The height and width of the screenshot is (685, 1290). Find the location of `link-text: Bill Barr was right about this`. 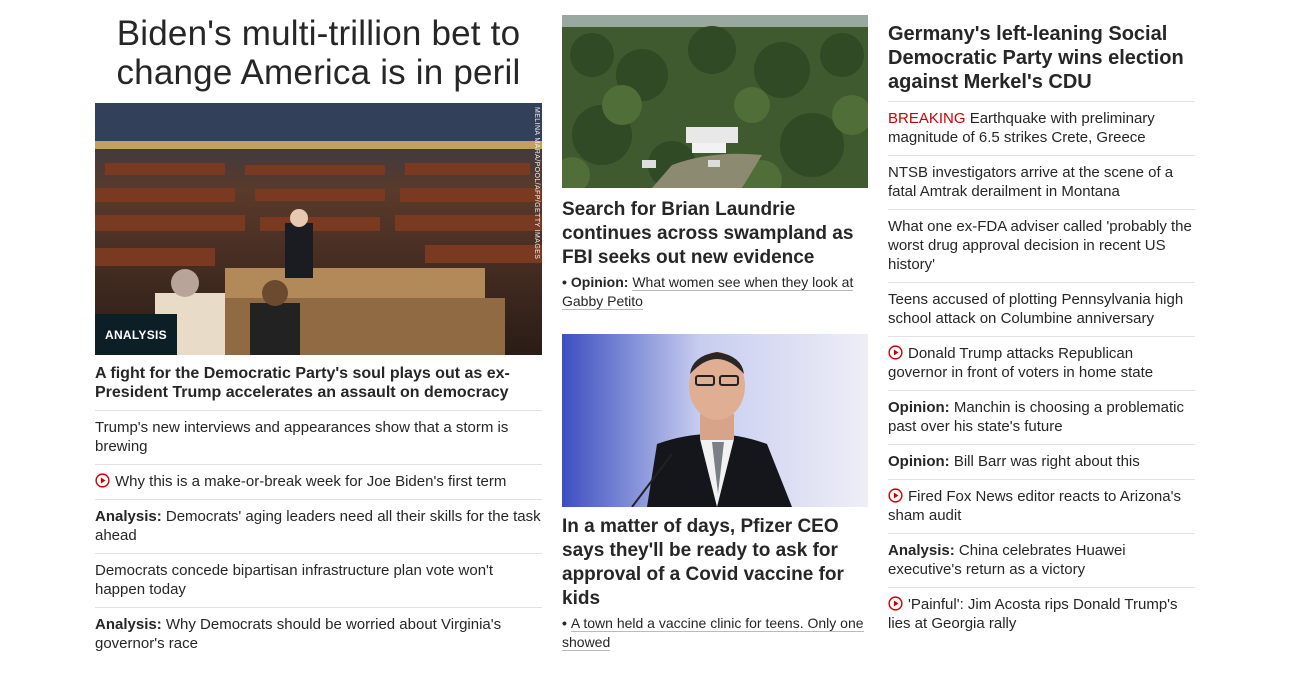

link-text: Bill Barr was right about this is located at coordinates (1046, 461).